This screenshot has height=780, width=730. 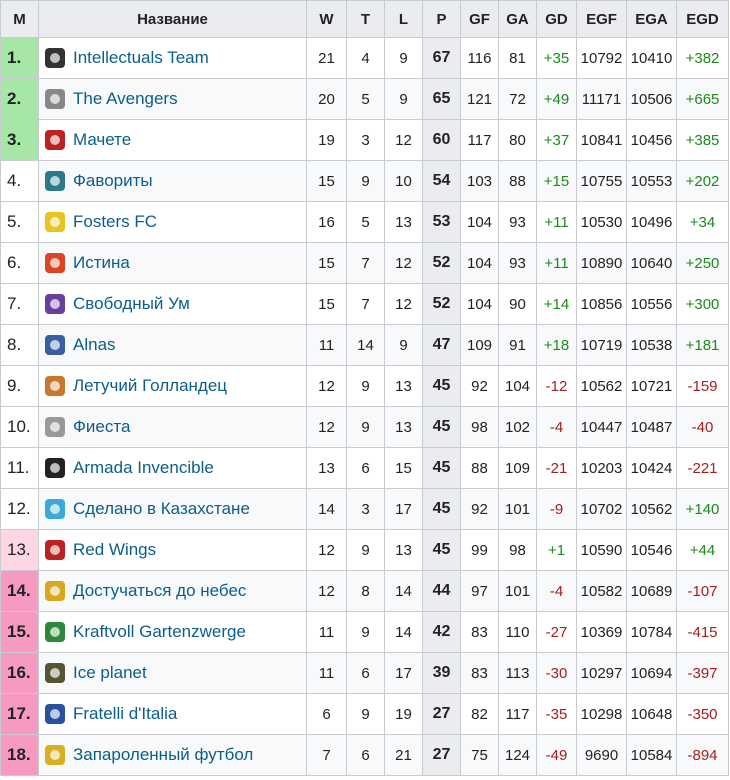 I want to click on red-wings-logo-icon, so click(x=55, y=550).